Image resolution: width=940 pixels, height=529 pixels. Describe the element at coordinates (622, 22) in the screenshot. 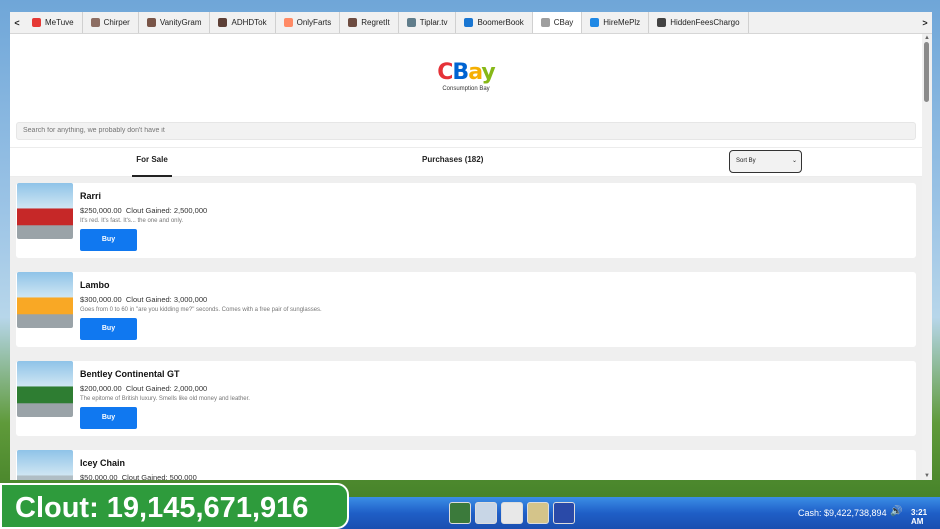

I see `tab-label: HireMePlz` at that location.